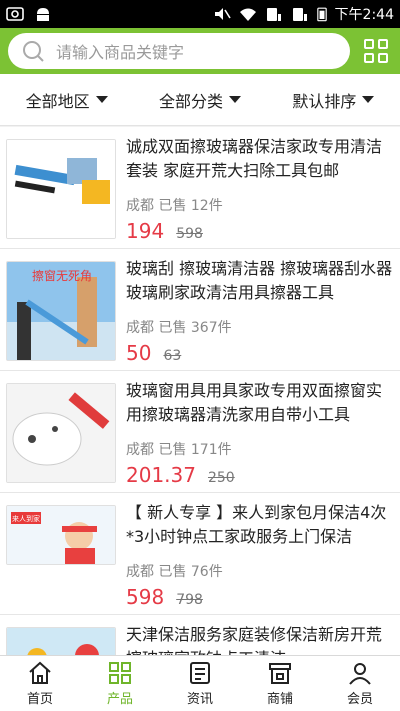 The image size is (400, 711). I want to click on filter-region: 全部地区, so click(66, 99).